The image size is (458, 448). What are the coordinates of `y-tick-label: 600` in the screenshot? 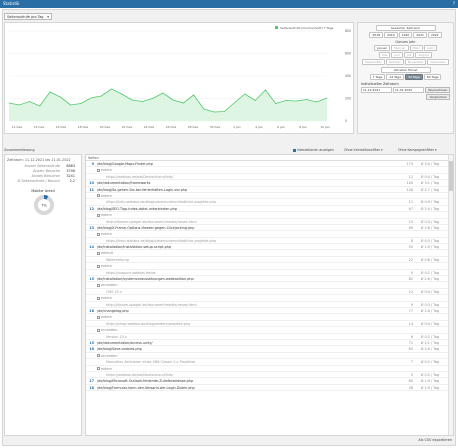 It's located at (348, 54).